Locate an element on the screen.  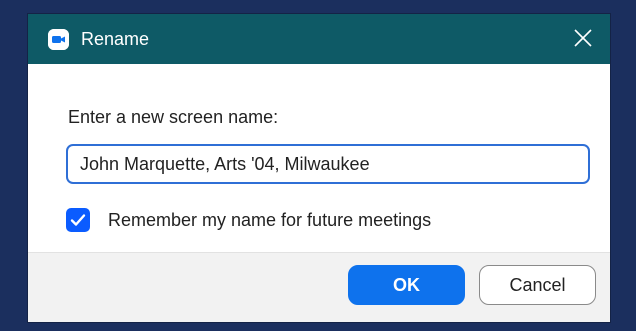
remember-name-label: Remember my name for future meetings is located at coordinates (269, 220).